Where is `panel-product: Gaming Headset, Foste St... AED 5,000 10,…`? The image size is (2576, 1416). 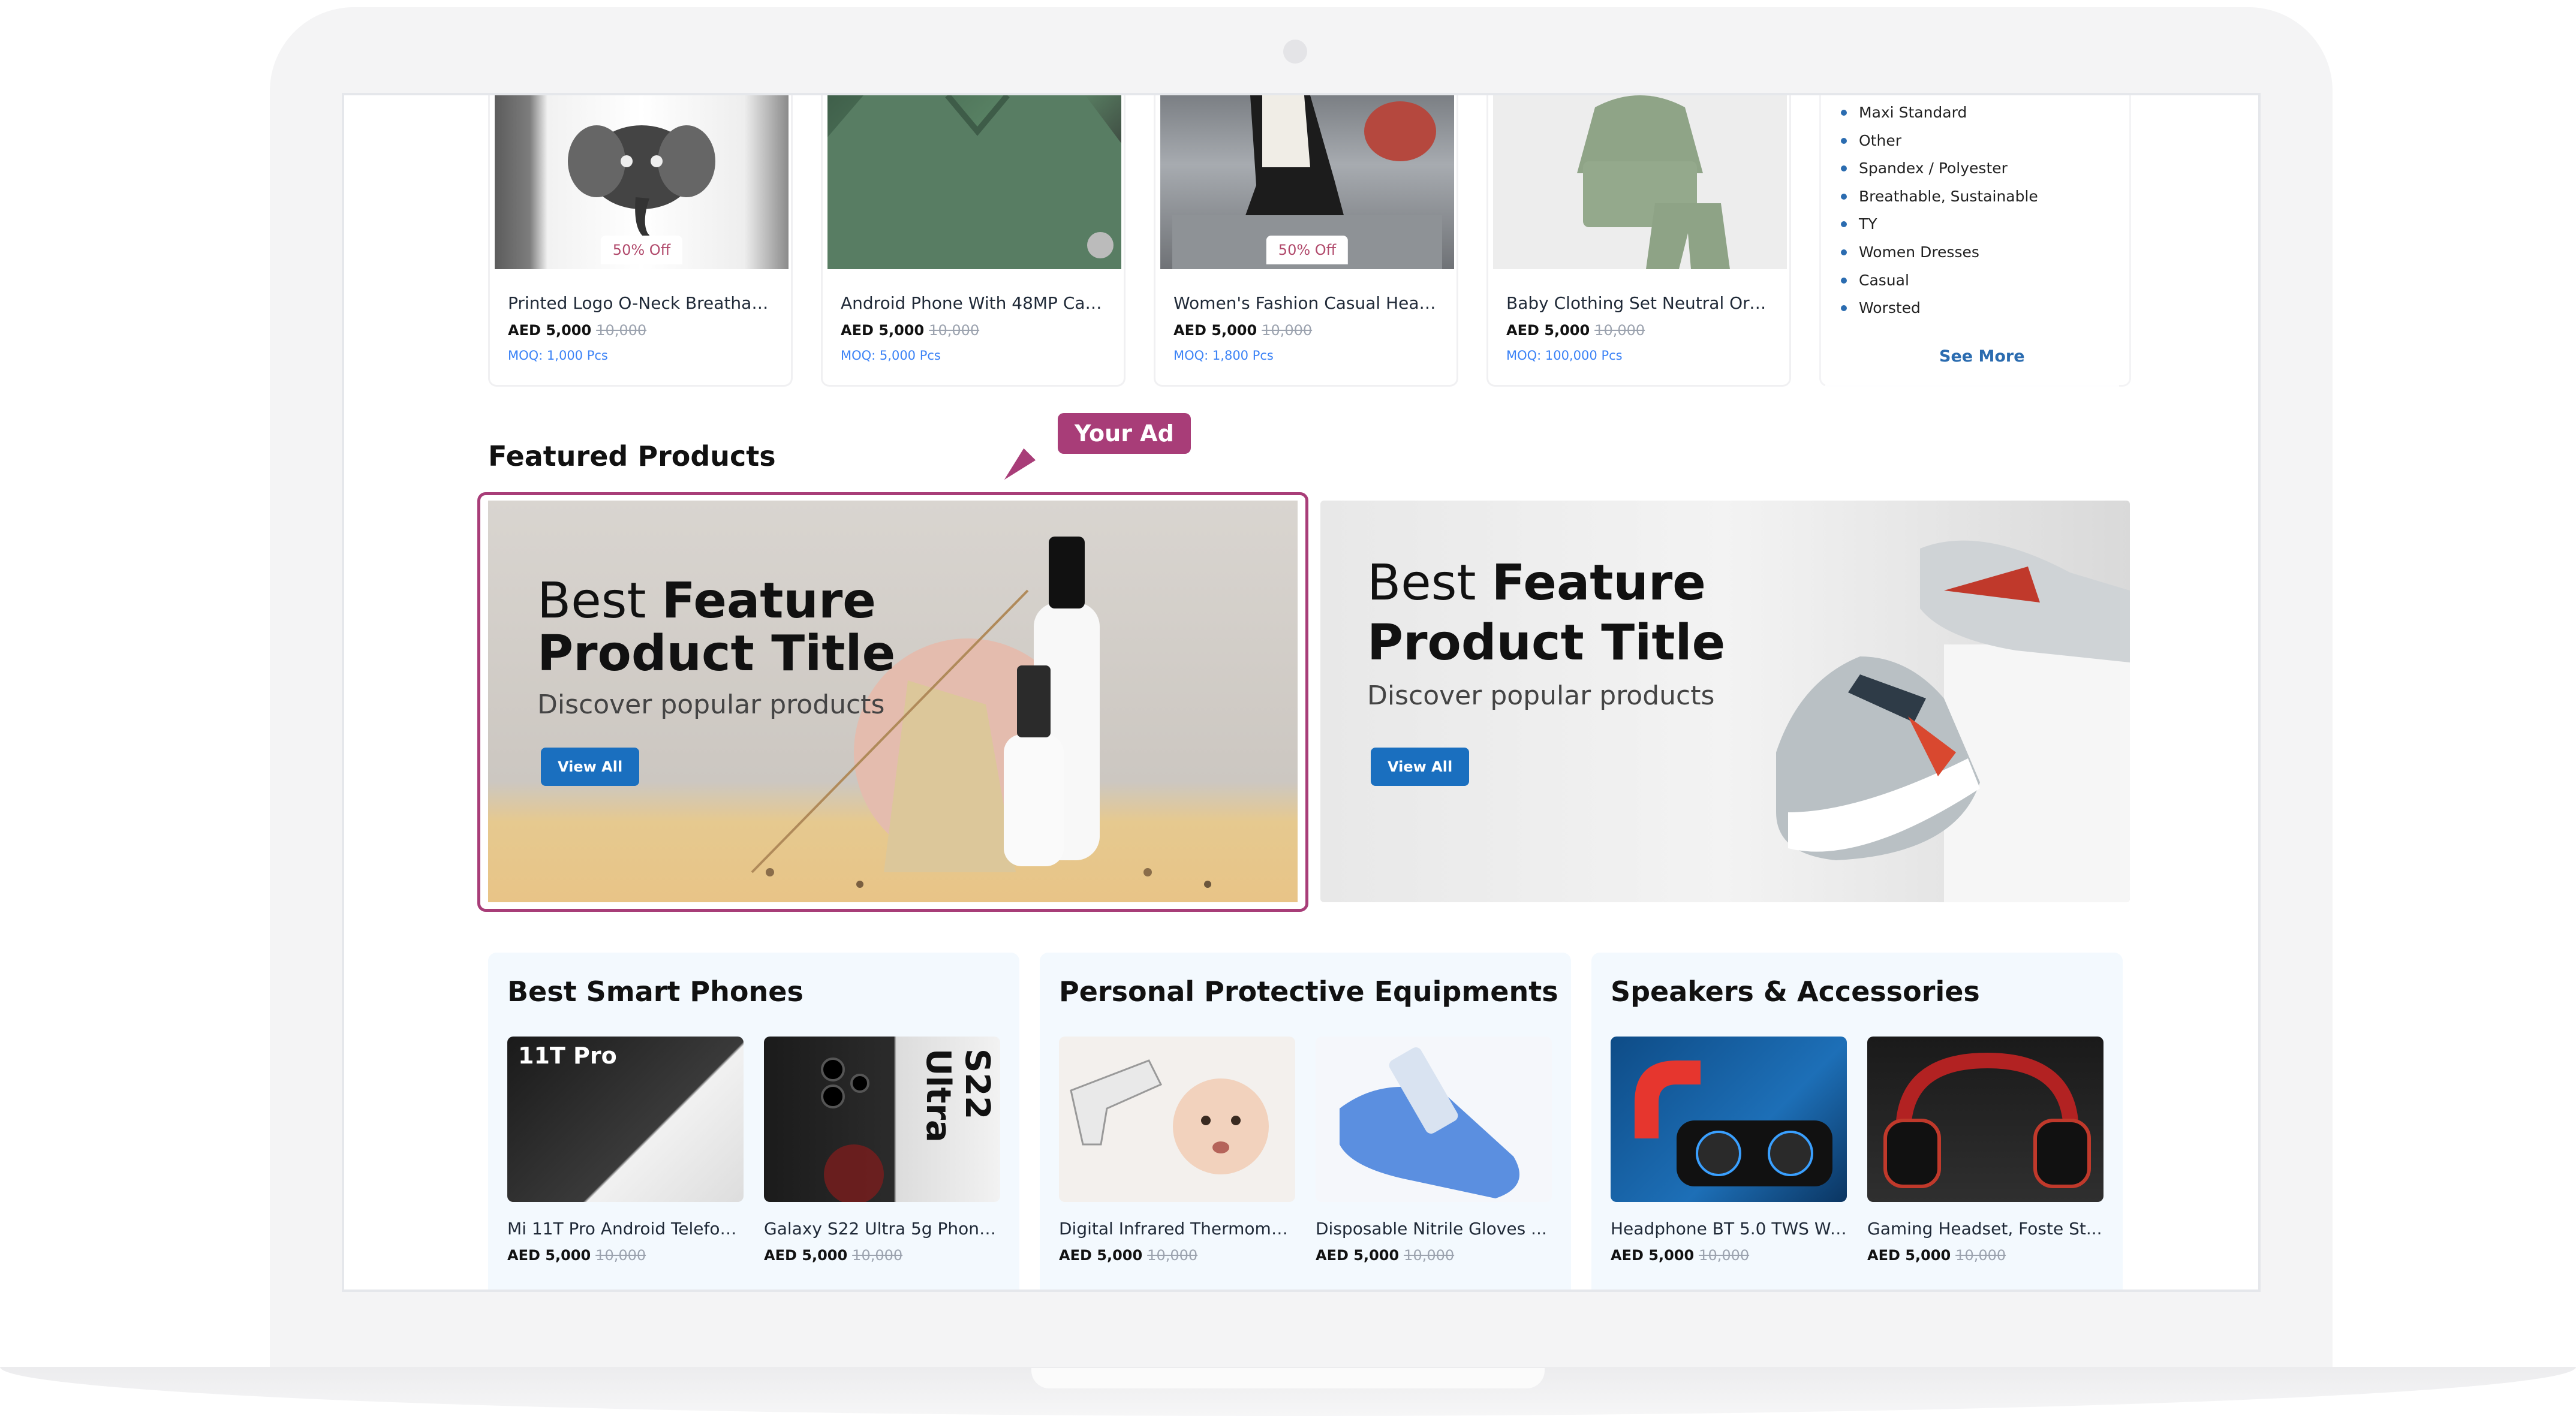 panel-product: Gaming Headset, Foste St... AED 5,000 10,… is located at coordinates (1985, 1150).